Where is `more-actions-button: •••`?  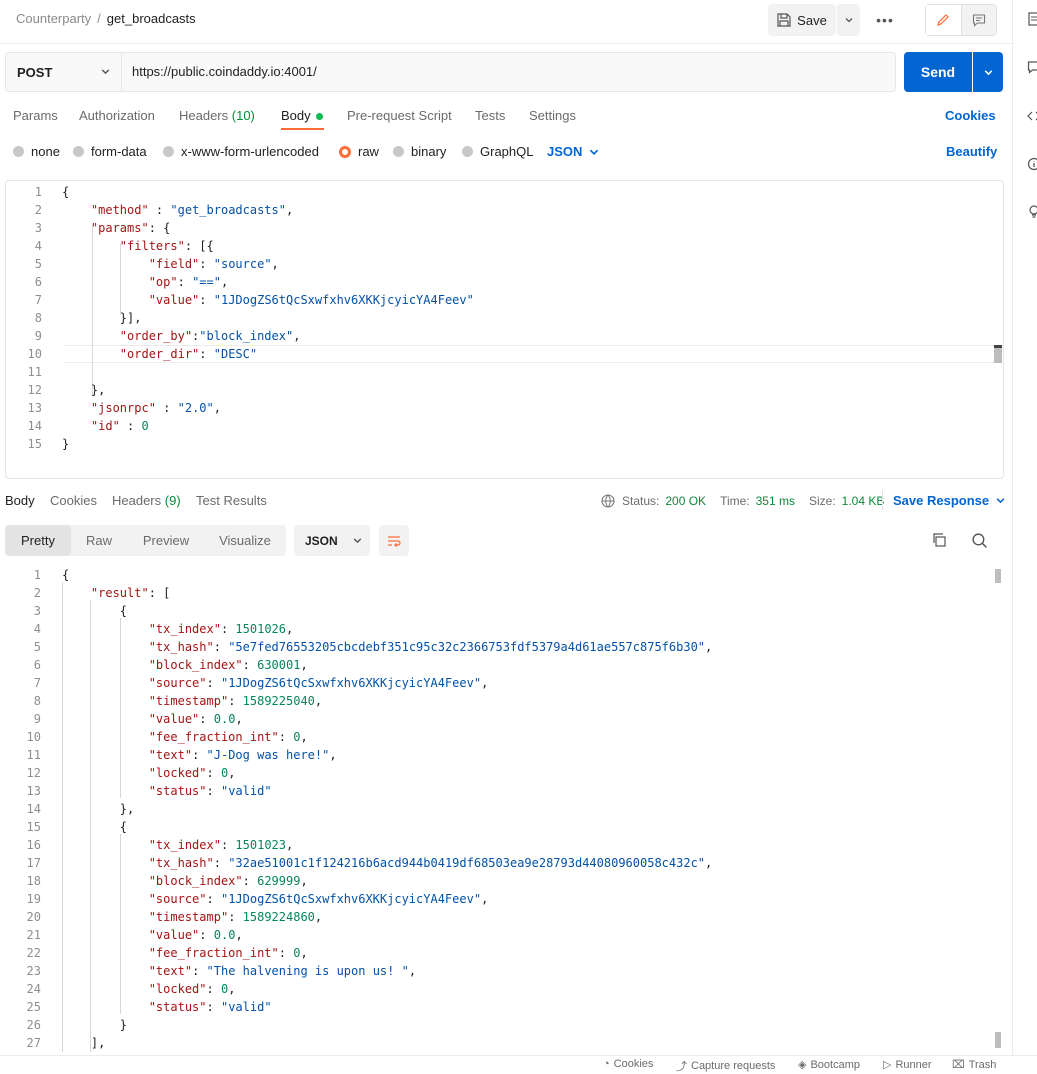
more-actions-button: ••• is located at coordinates (885, 20).